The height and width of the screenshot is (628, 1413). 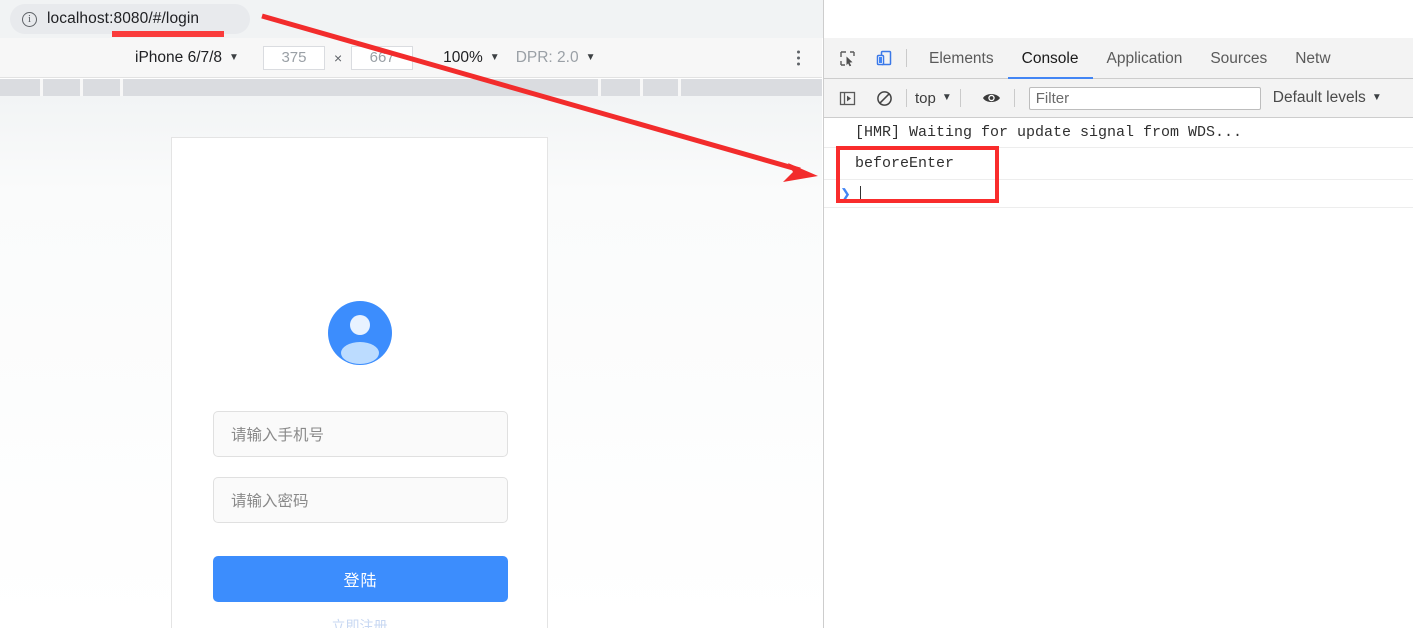 I want to click on phone-input-placeholder: 请输入手机号, so click(x=278, y=435).